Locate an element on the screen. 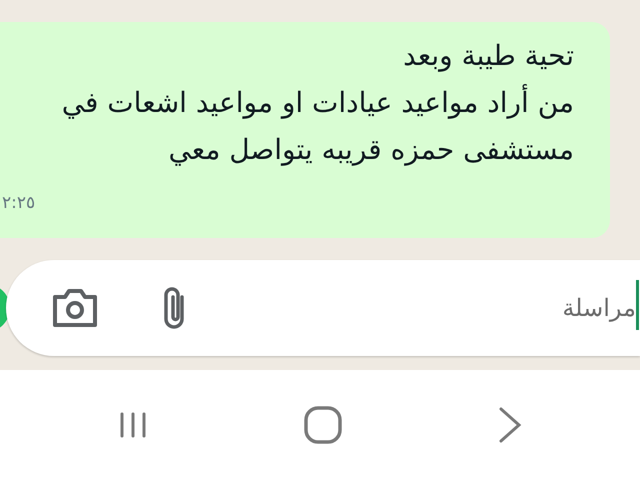  message-text: تحية طيبة وبعد is located at coordinates (488, 56).